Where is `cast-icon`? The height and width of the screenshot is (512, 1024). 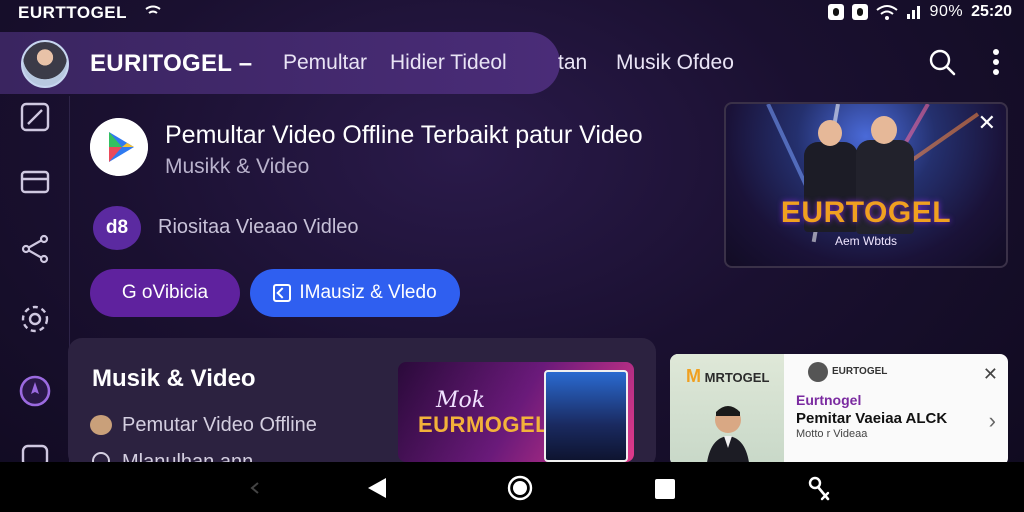
cast-icon is located at coordinates (153, 9).